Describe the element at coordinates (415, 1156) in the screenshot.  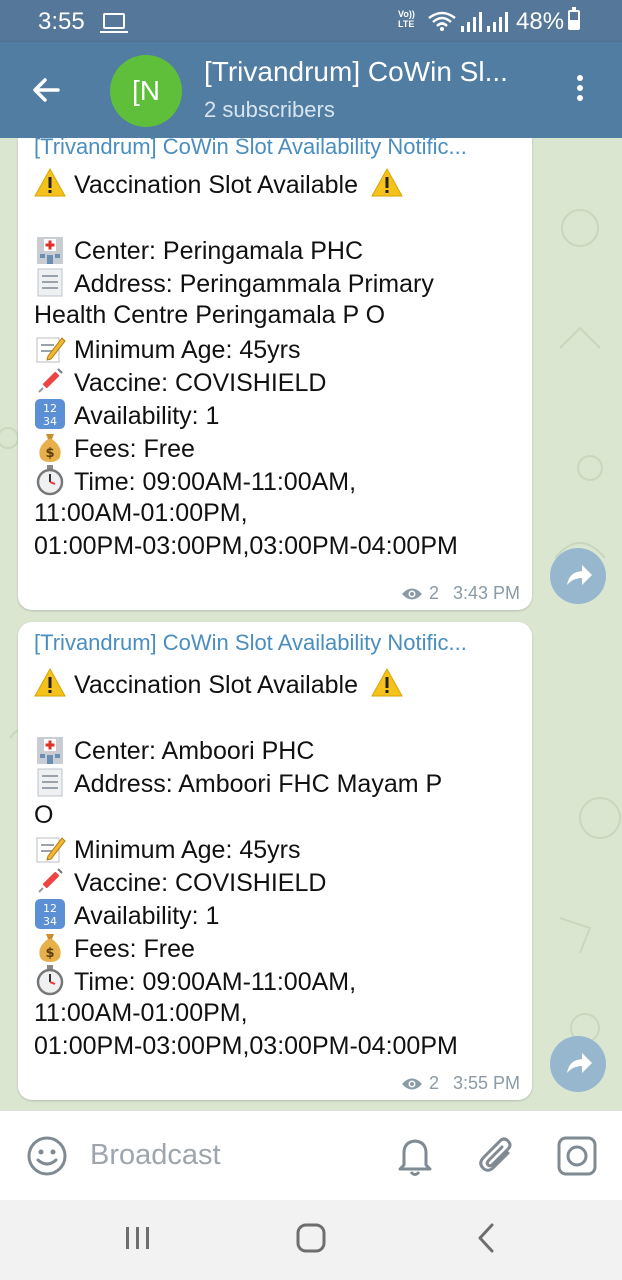
I see `bell-icon` at that location.